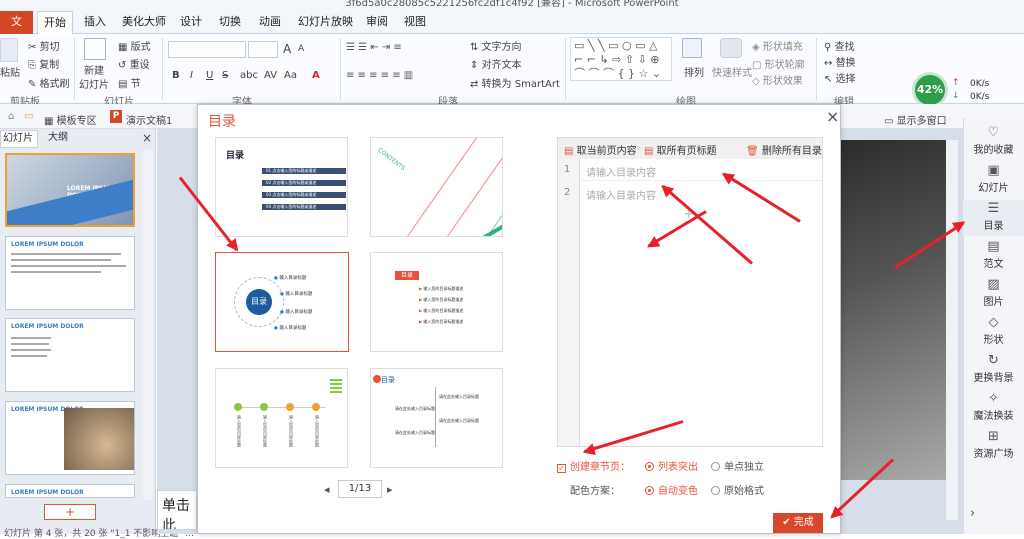  What do you see at coordinates (415, 22) in the screenshot?
I see `tab-view: 视图` at bounding box center [415, 22].